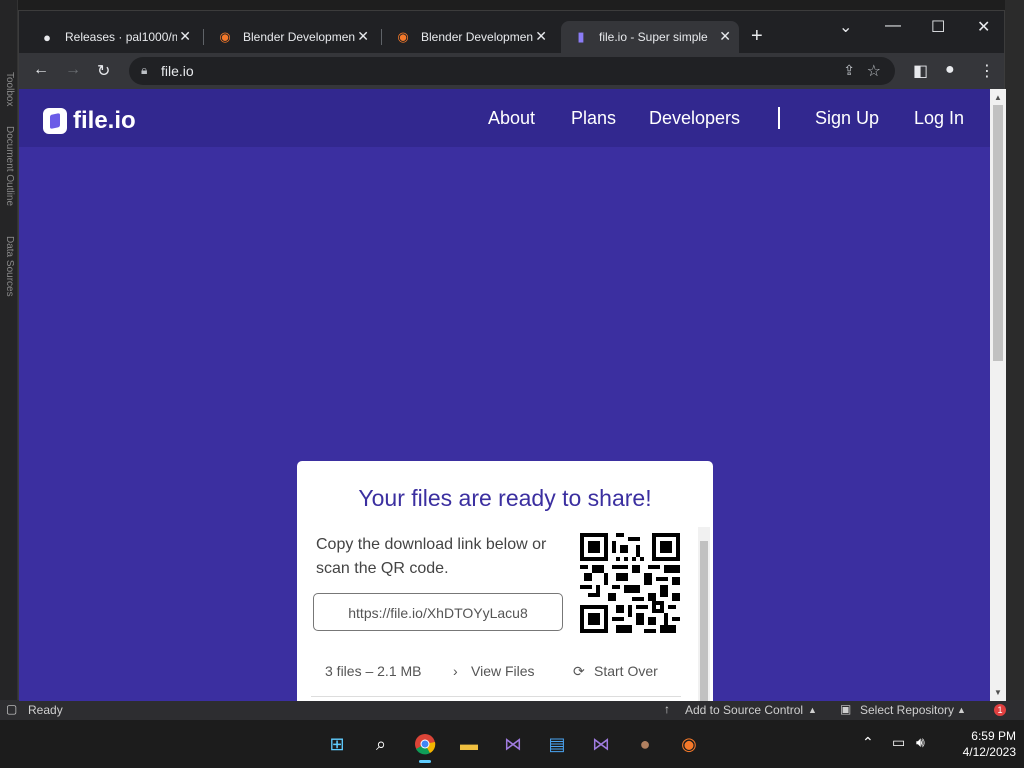 The image size is (1024, 768). What do you see at coordinates (1014, 350) in the screenshot?
I see `ide-right-panel` at bounding box center [1014, 350].